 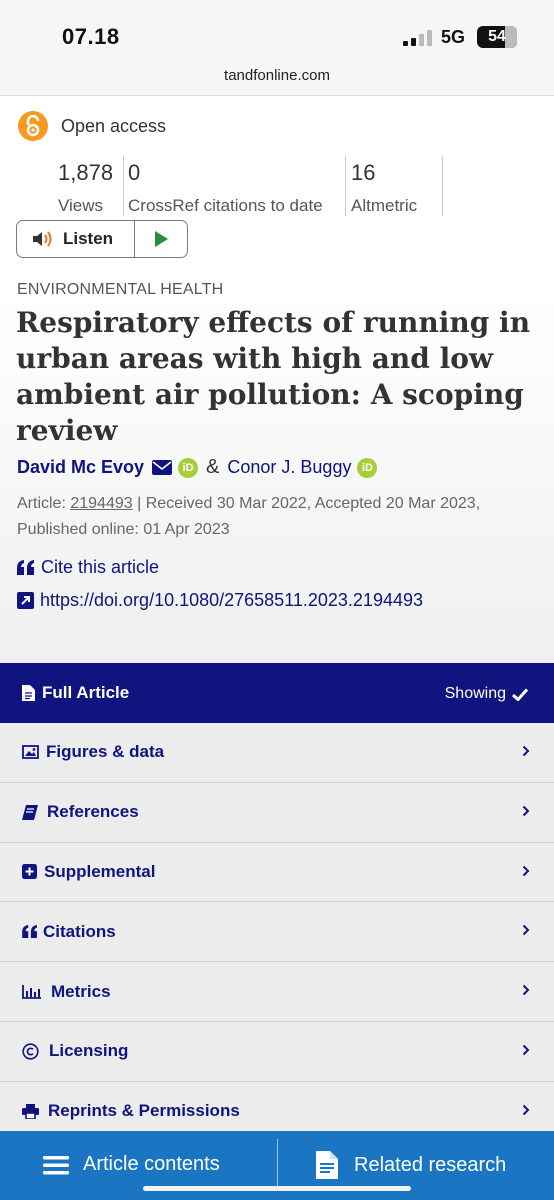 I want to click on menu-licensing: Licensing, so click(x=277, y=1051).